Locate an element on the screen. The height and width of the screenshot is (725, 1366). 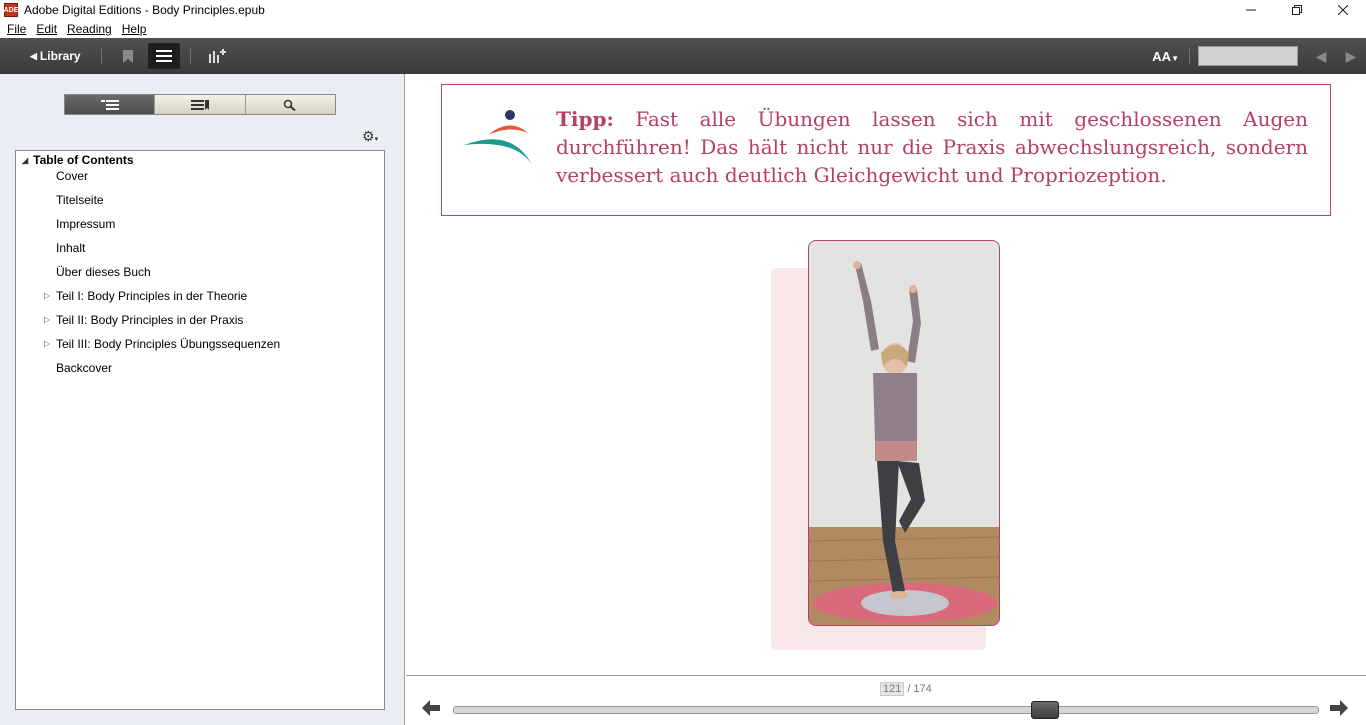
restore-icon is located at coordinates (1297, 10).